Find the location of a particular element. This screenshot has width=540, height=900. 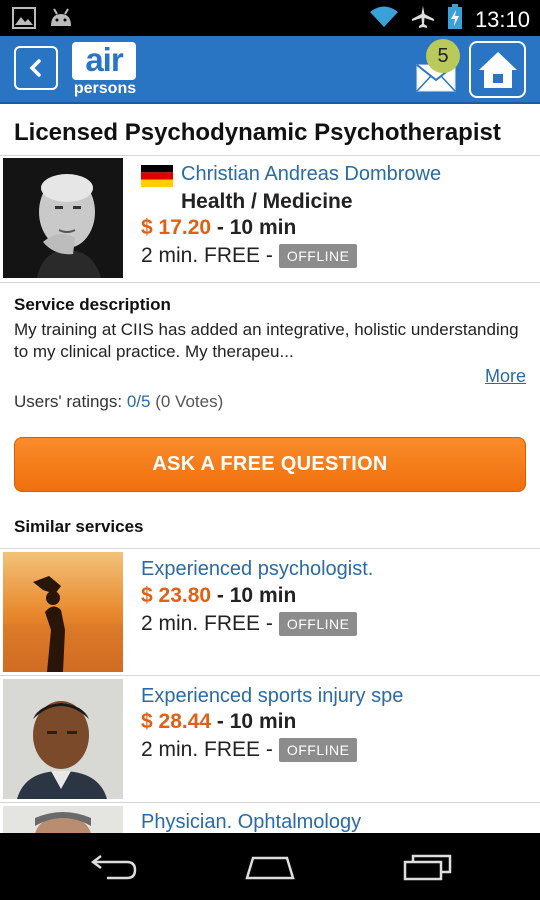

service-price: $ 28.44 is located at coordinates (176, 721).